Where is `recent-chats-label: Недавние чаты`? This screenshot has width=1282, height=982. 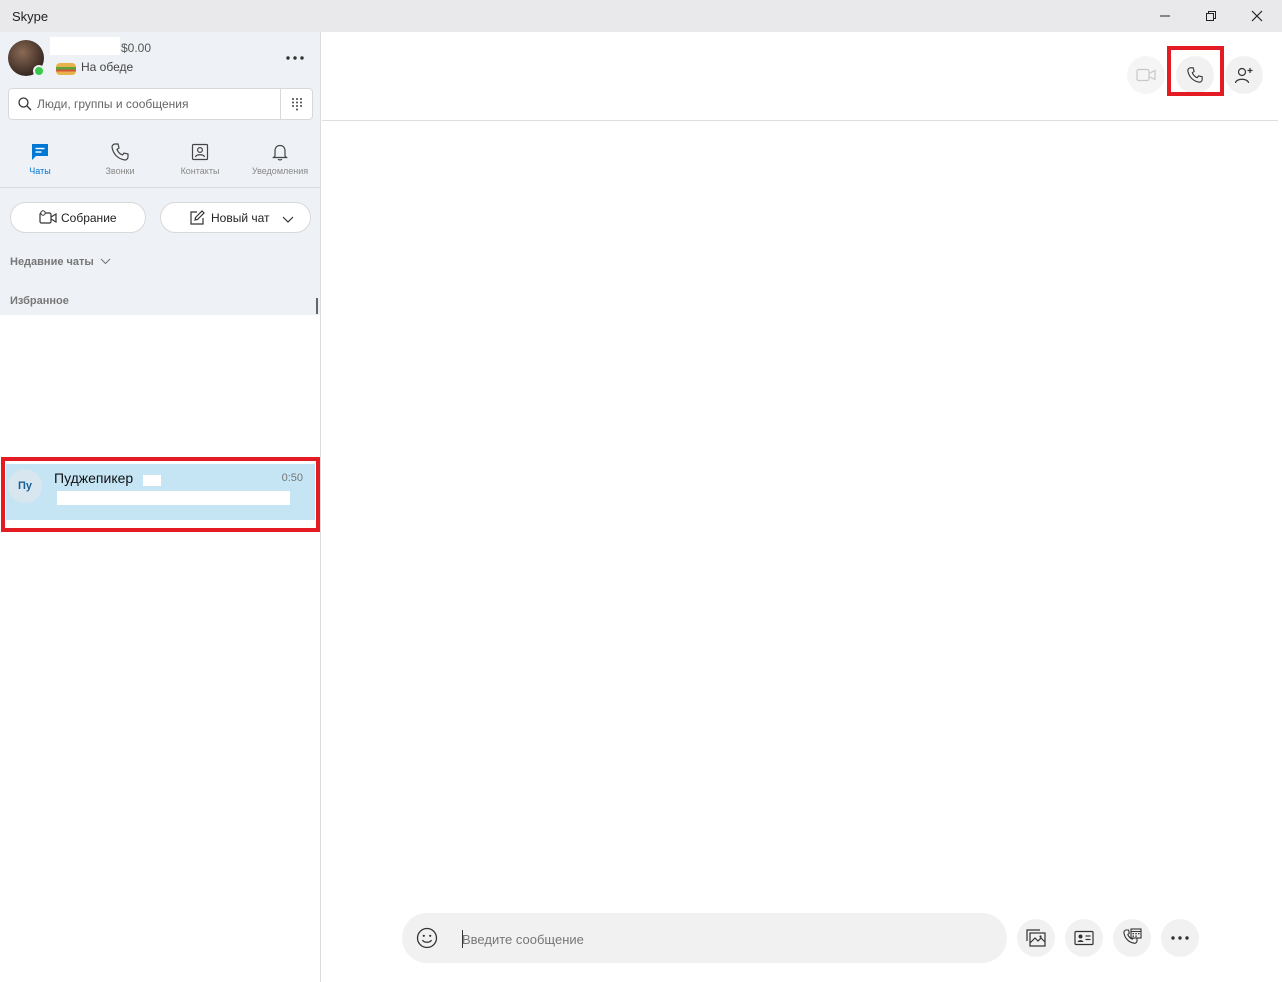
recent-chats-label: Недавние чаты is located at coordinates (52, 262).